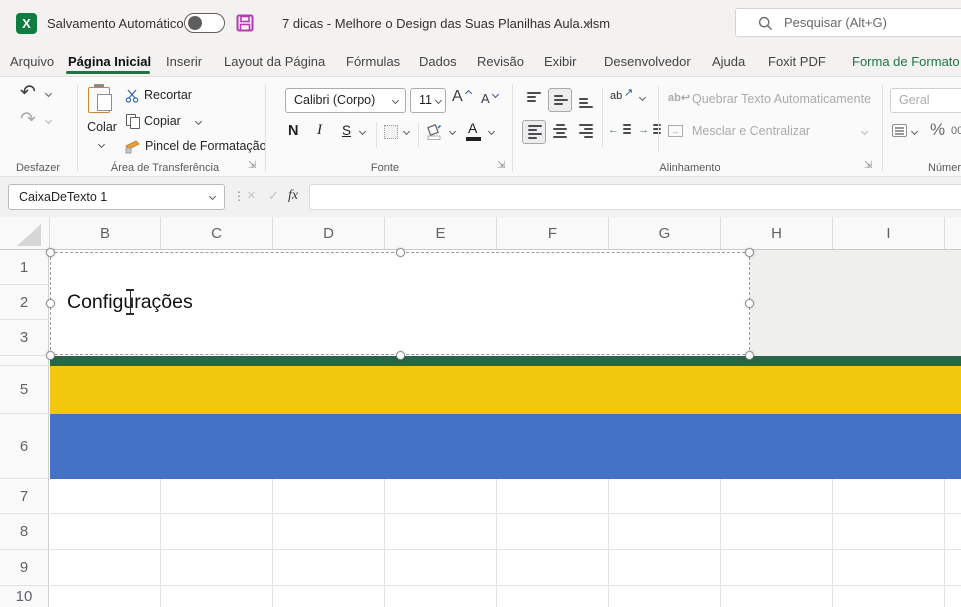  I want to click on column-header-I: I, so click(889, 233).